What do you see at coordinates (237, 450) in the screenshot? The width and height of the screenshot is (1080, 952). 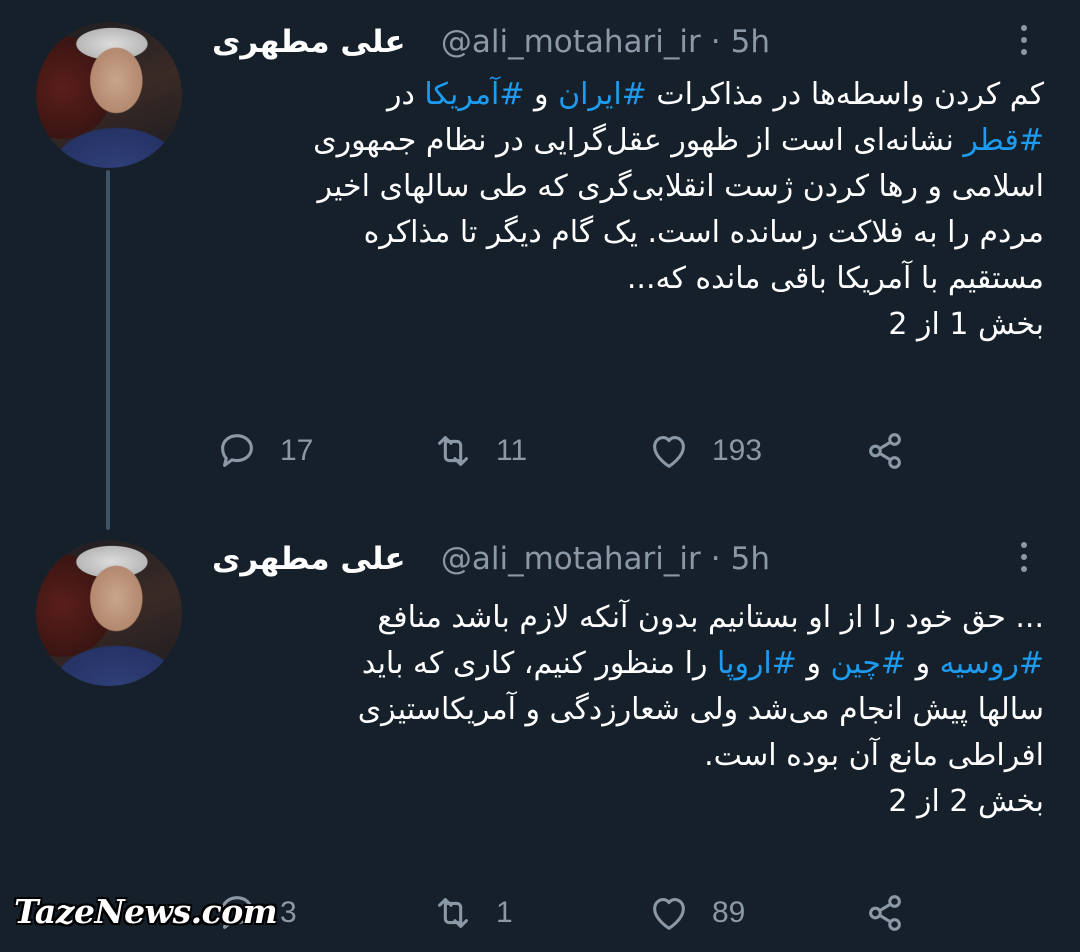 I see `reply-icon` at bounding box center [237, 450].